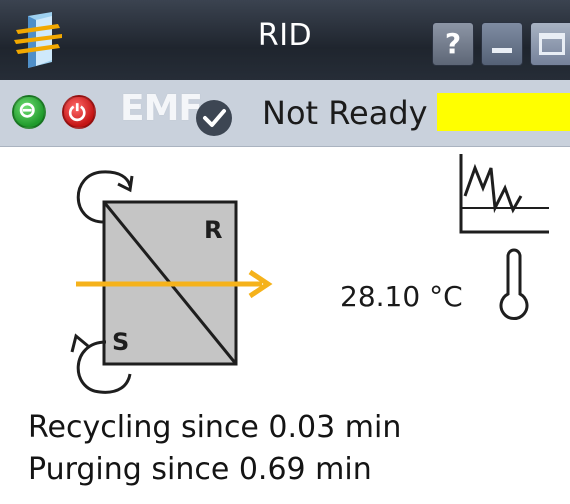 The height and width of the screenshot is (504, 570). Describe the element at coordinates (200, 469) in the screenshot. I see `purging-status: Purging since 0.69 min` at that location.